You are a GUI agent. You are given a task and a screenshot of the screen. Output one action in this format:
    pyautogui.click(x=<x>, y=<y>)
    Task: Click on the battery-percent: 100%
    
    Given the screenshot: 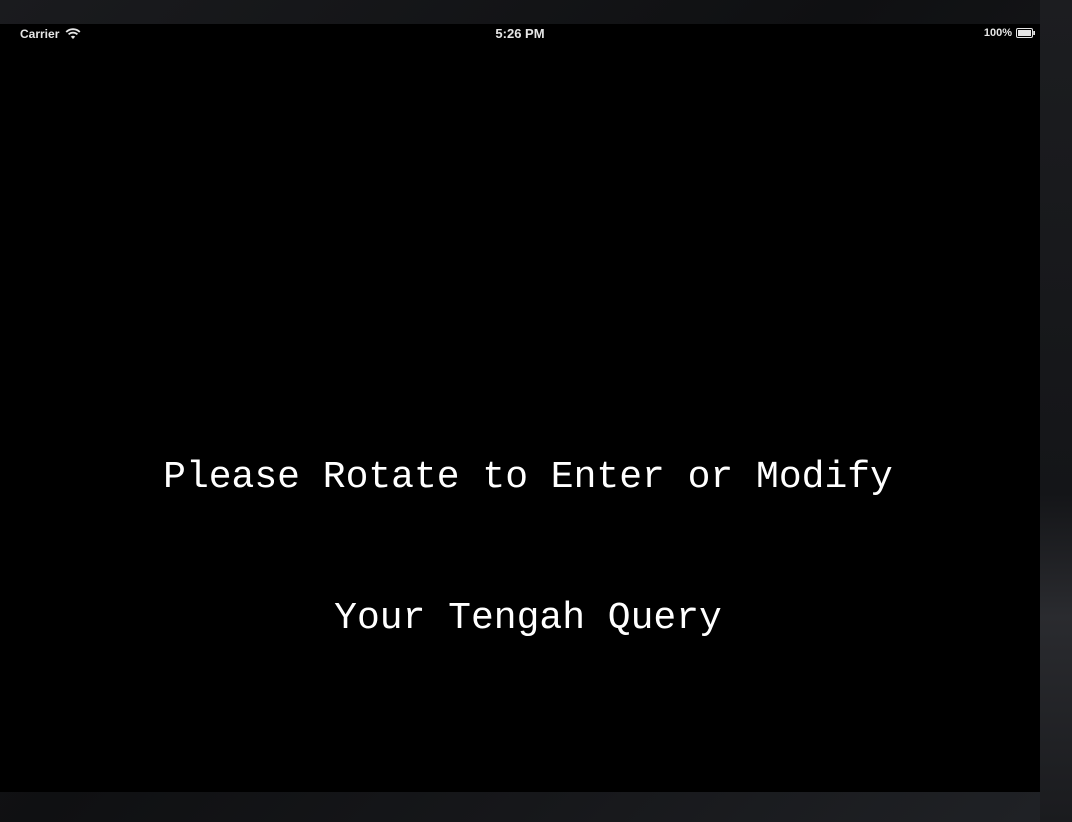 What is the action you would take?
    pyautogui.click(x=997, y=33)
    